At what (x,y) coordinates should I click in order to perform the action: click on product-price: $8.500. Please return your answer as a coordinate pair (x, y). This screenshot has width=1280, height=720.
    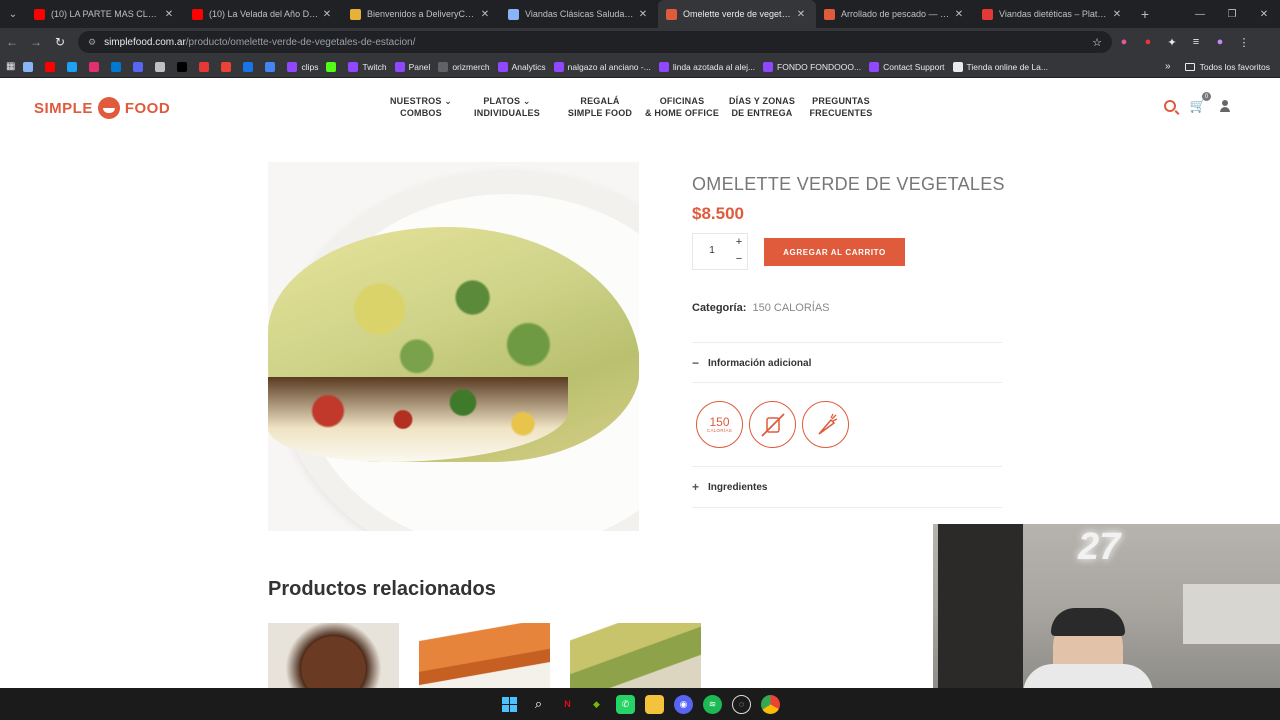
    Looking at the image, I should click on (718, 213).